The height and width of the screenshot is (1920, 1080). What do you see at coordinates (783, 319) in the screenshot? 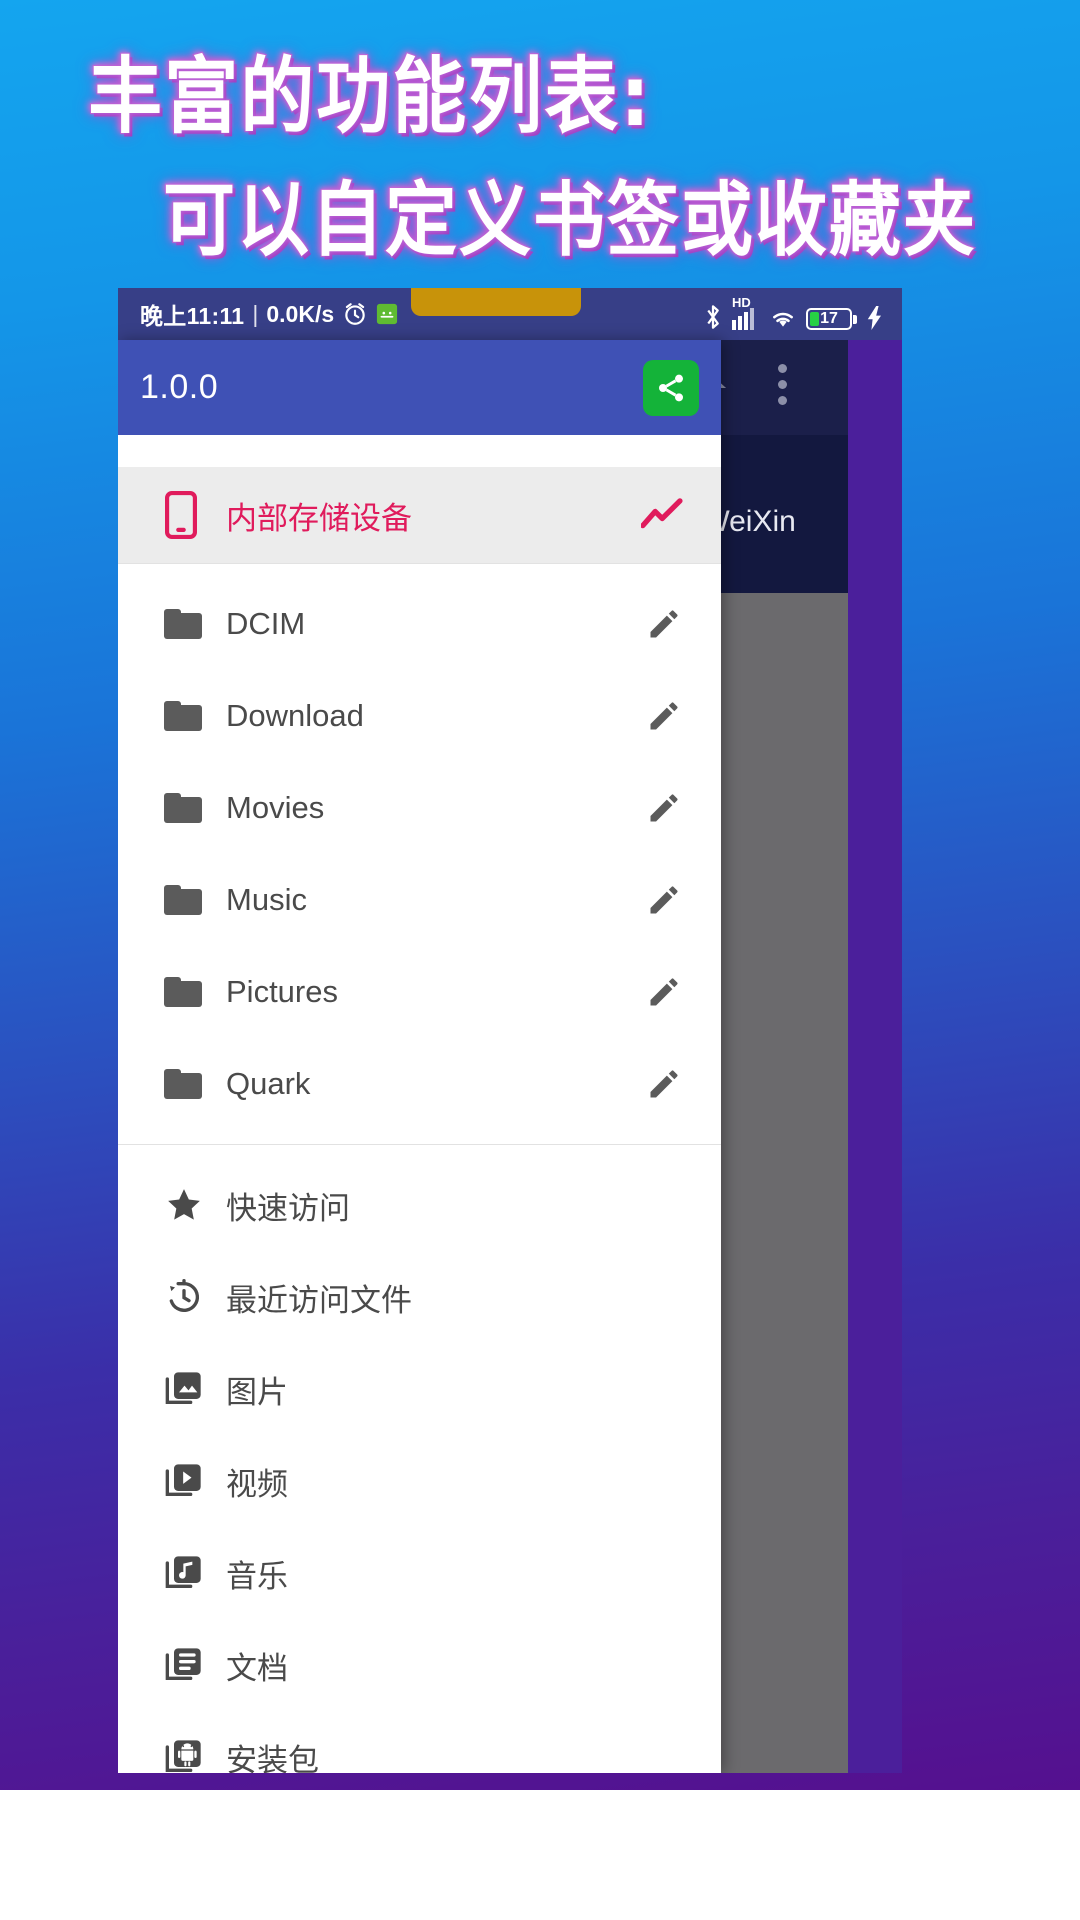
I see `wifi-icon` at bounding box center [783, 319].